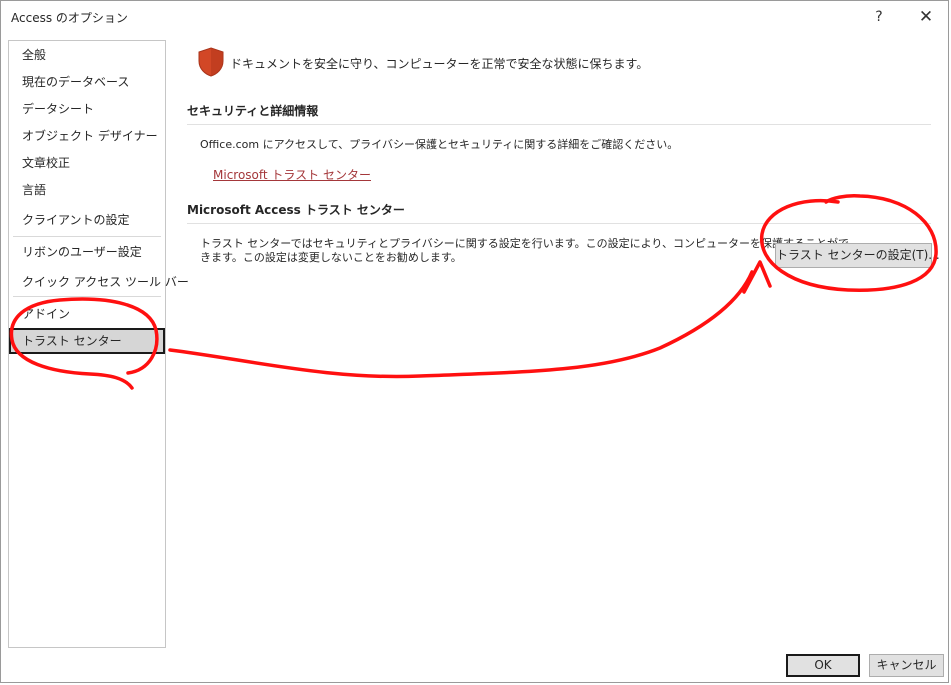 The width and height of the screenshot is (951, 685). What do you see at coordinates (331, 257) in the screenshot?
I see `trust-center-description-line: きます。この設定は変更しないことをお勧めします。` at bounding box center [331, 257].